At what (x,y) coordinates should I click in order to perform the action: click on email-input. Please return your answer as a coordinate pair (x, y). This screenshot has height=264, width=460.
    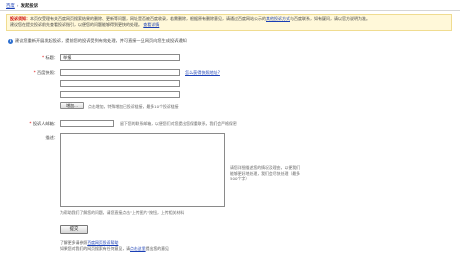
    Looking at the image, I should click on (87, 123).